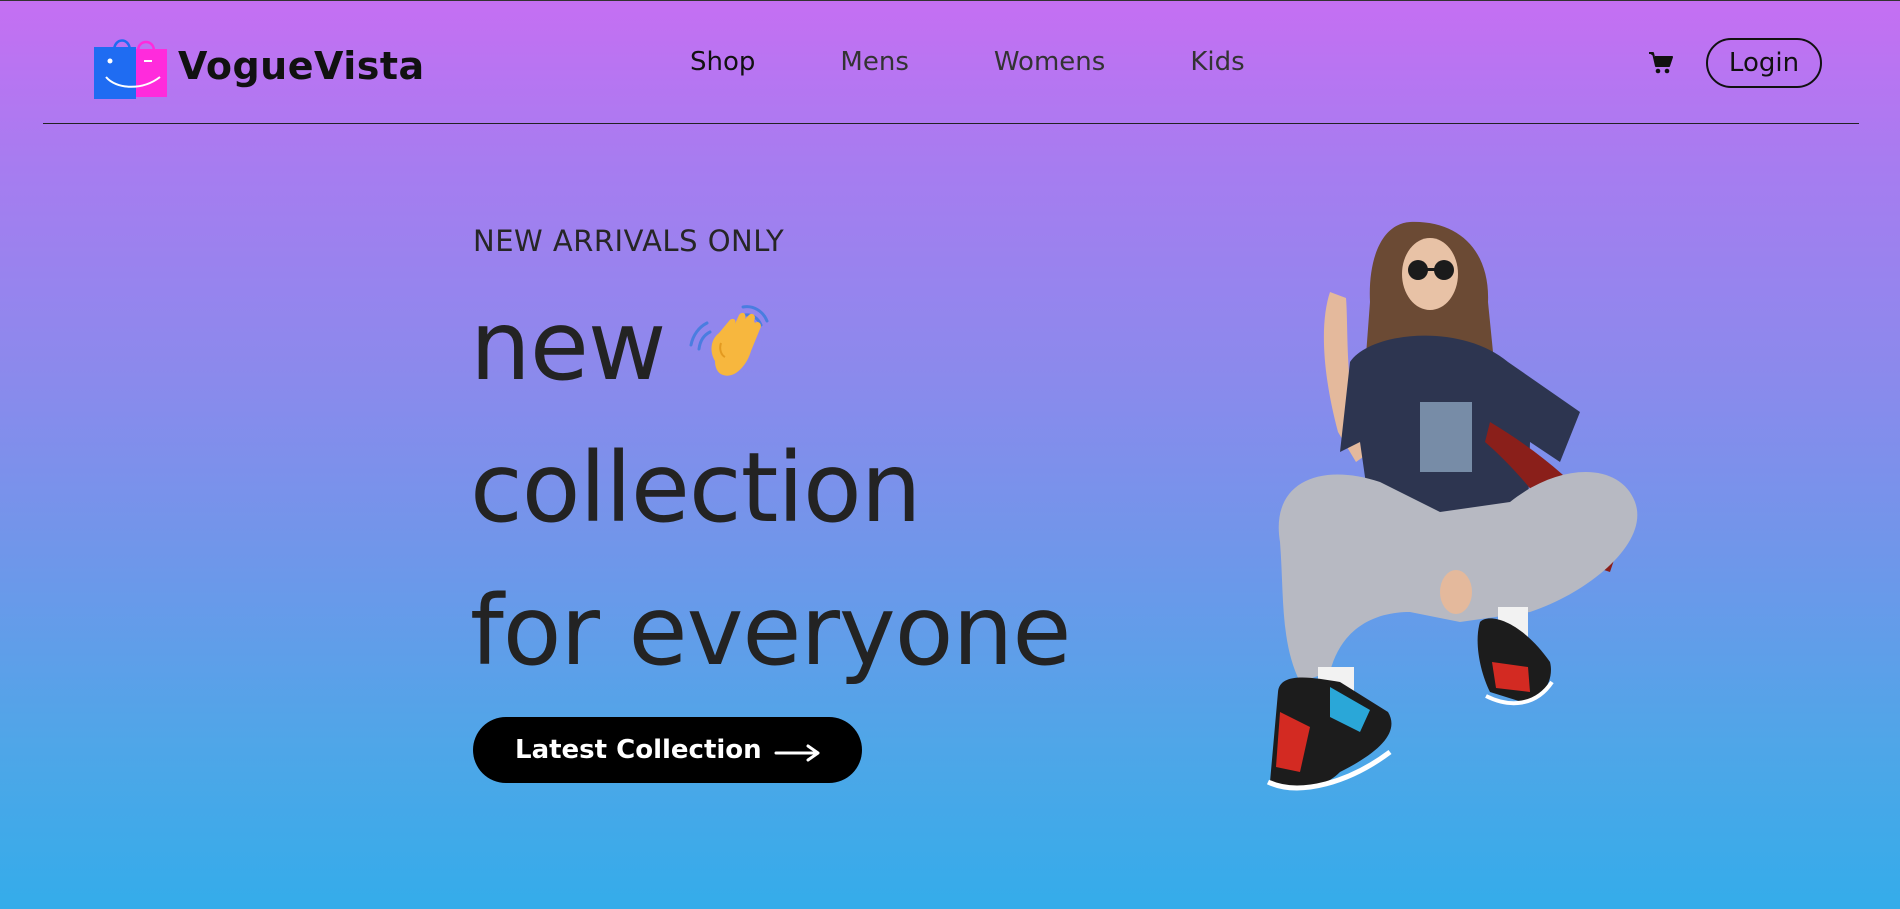 This screenshot has height=909, width=1900. Describe the element at coordinates (770, 631) in the screenshot. I see `hero-headline-line-3: for everyone` at that location.